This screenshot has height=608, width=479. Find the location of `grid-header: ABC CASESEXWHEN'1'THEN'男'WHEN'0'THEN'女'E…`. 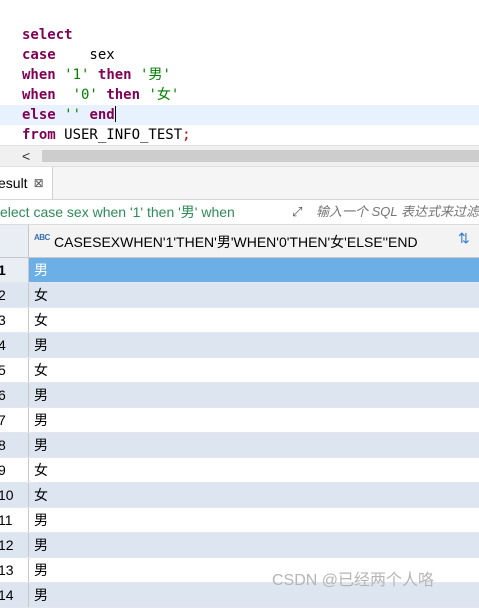

grid-header: ABC CASESEXWHEN'1'THEN'男'WHEN'0'THEN'女'E… is located at coordinates (239, 241).